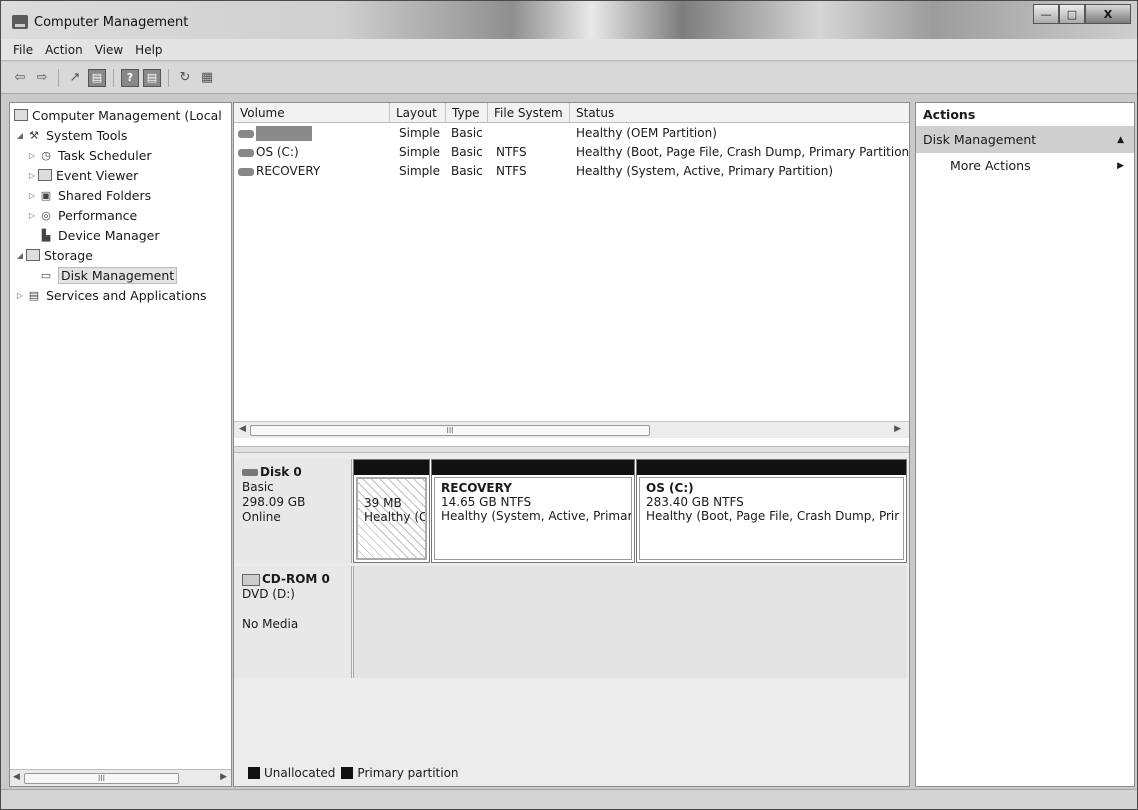 The width and height of the screenshot is (1138, 810). Describe the element at coordinates (152, 77) in the screenshot. I see `show-hide-action-pane-icon: ▤` at that location.